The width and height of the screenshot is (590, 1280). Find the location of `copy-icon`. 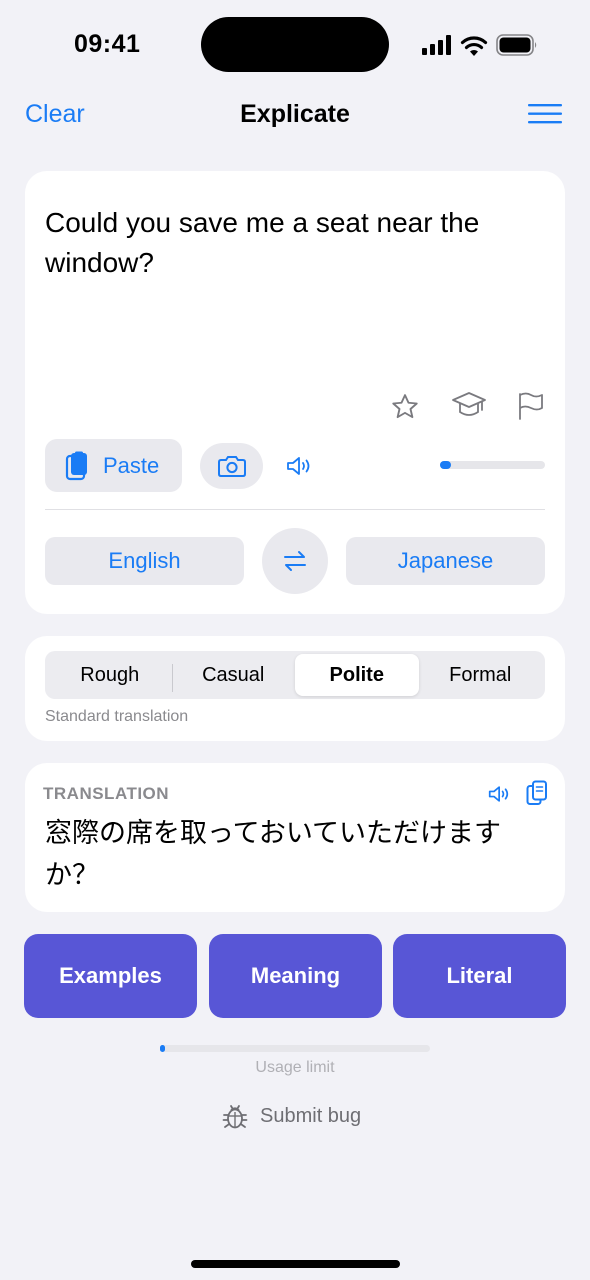

copy-icon is located at coordinates (536, 792).